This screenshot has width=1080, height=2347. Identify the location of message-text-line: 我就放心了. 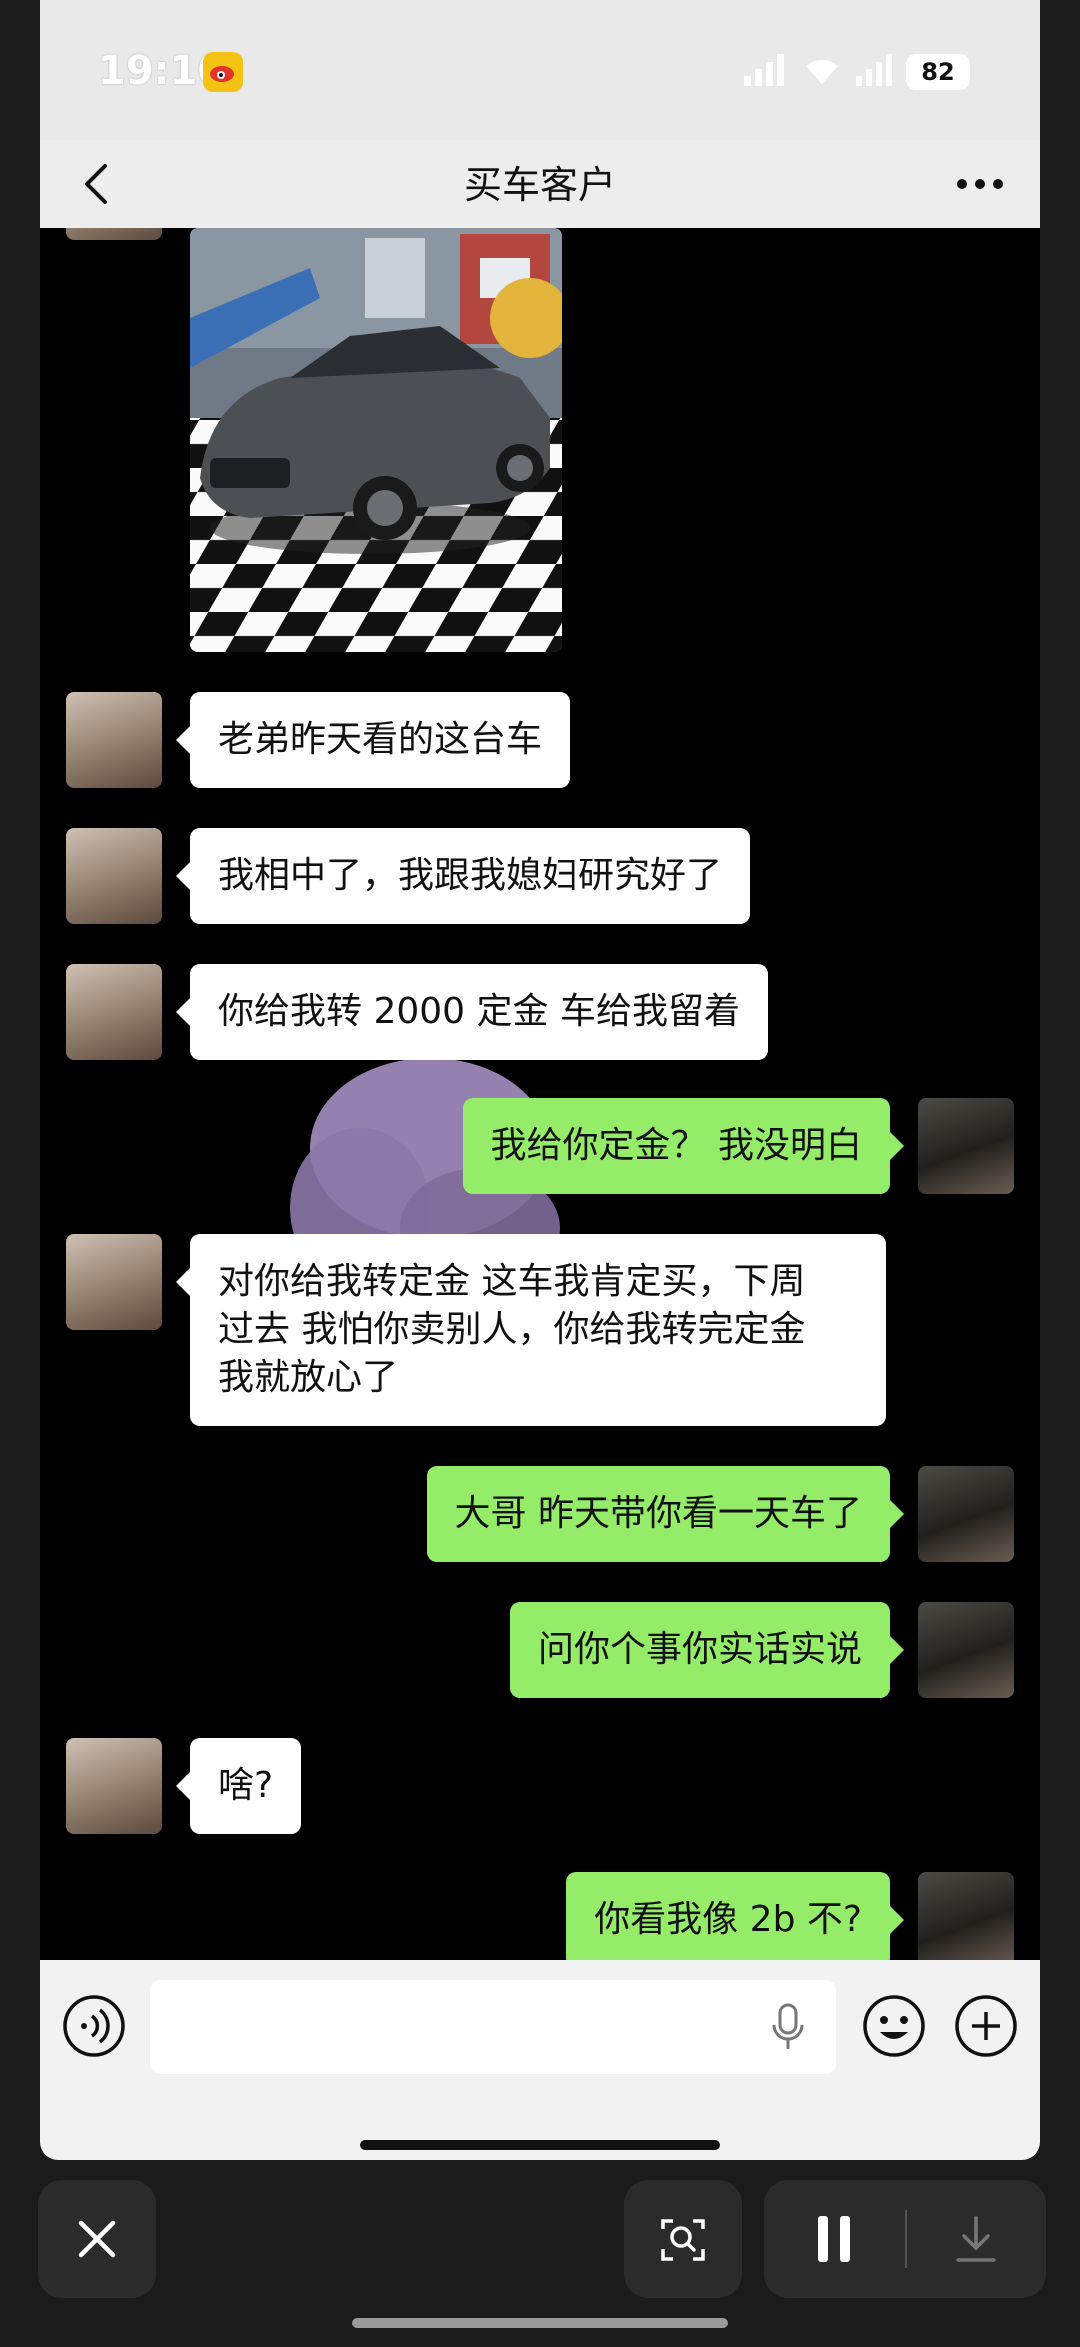
(308, 1377).